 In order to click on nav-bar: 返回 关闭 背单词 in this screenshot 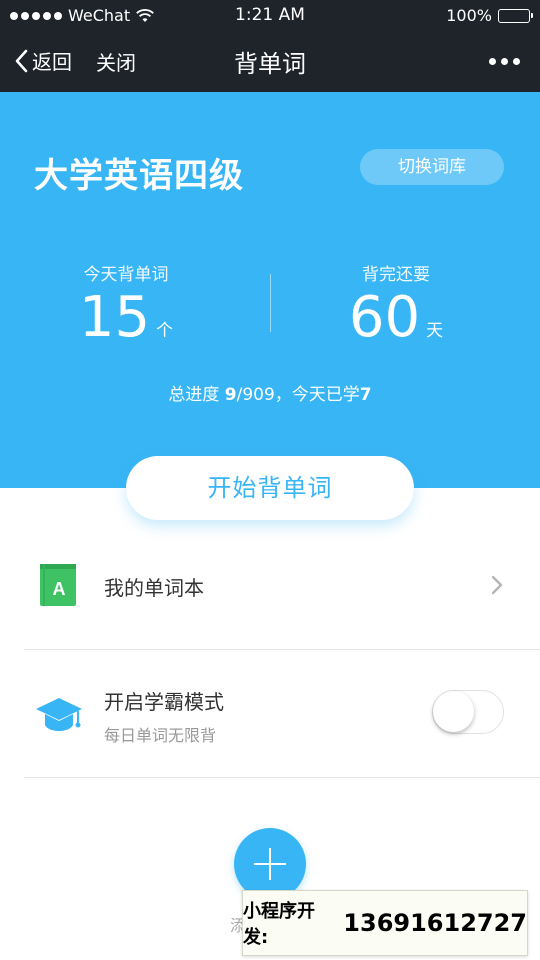, I will do `click(270, 61)`.